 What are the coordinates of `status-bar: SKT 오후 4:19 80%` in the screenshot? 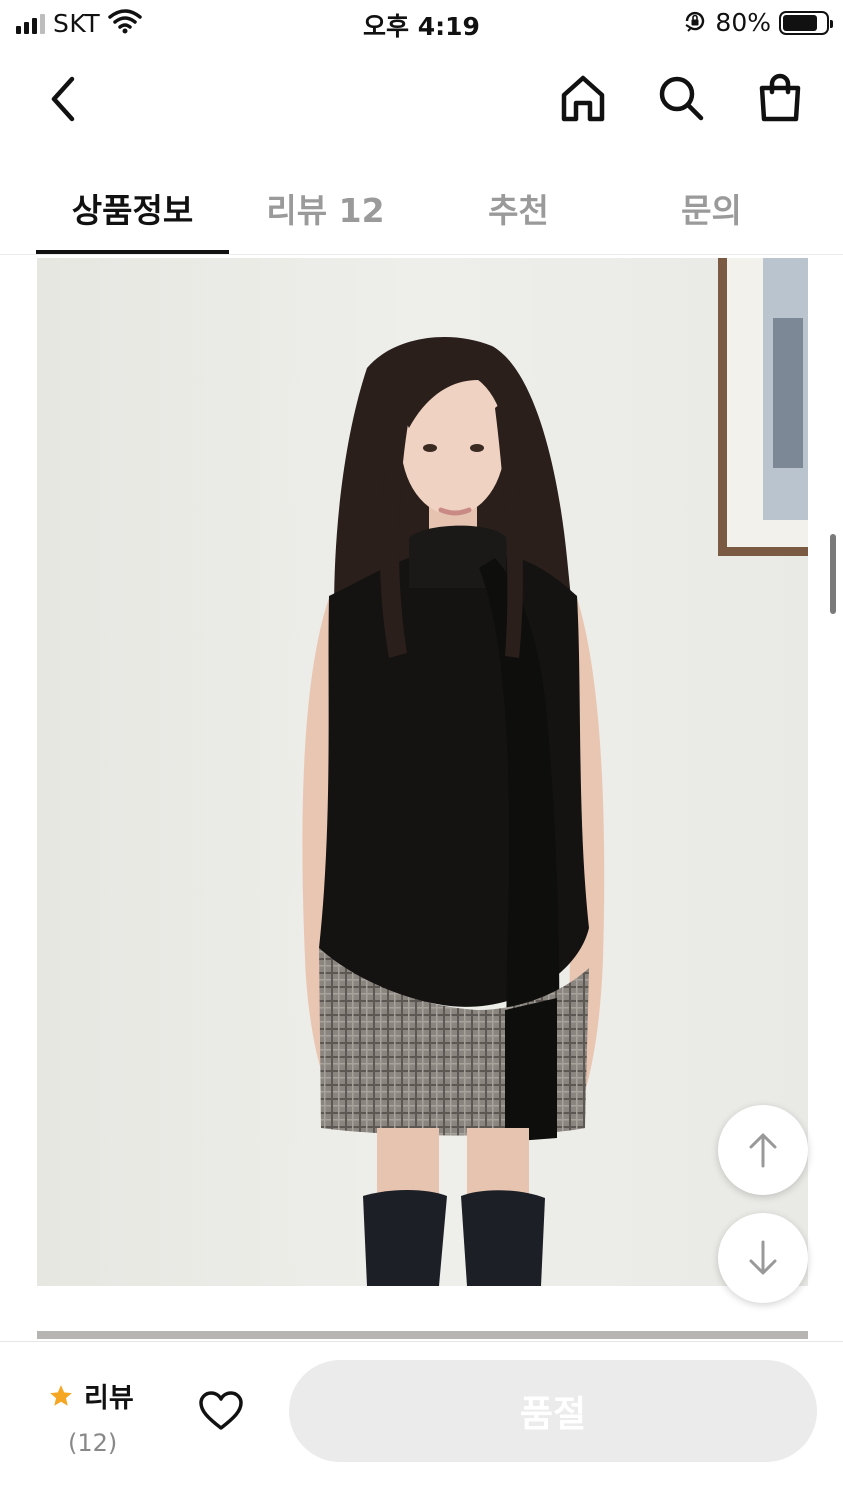 It's located at (421, 24).